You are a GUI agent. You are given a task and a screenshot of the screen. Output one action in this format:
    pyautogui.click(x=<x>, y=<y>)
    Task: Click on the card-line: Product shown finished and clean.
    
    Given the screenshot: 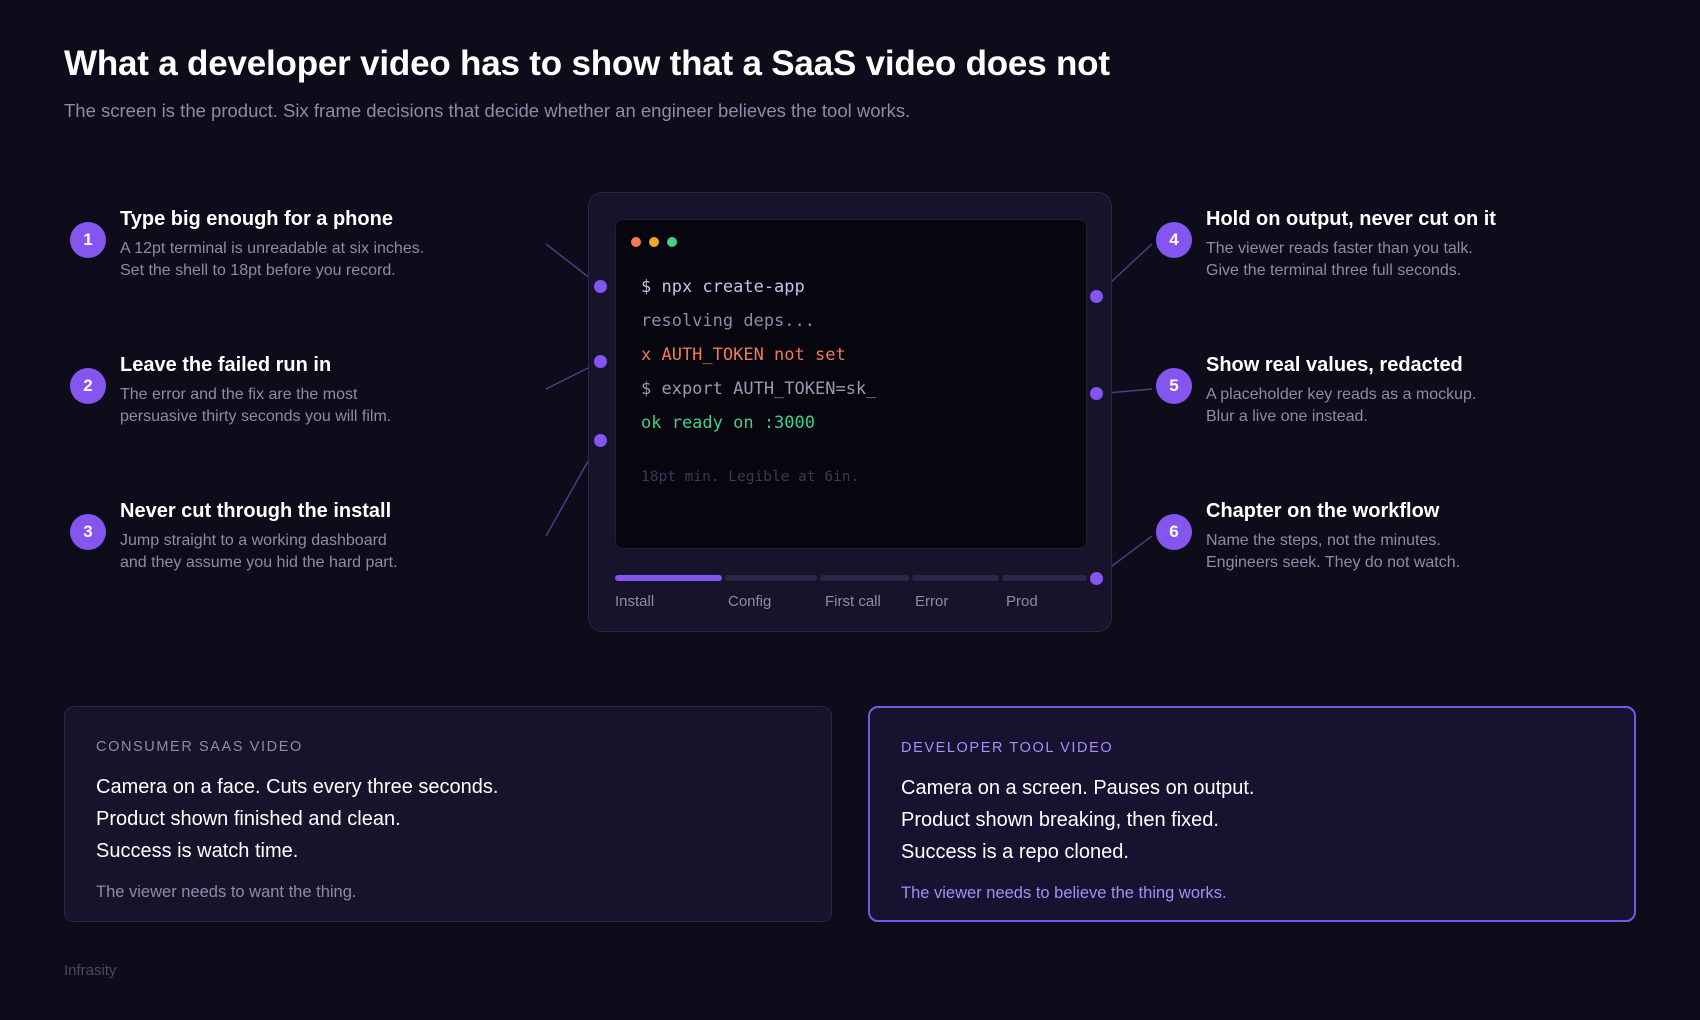 What is the action you would take?
    pyautogui.click(x=248, y=819)
    